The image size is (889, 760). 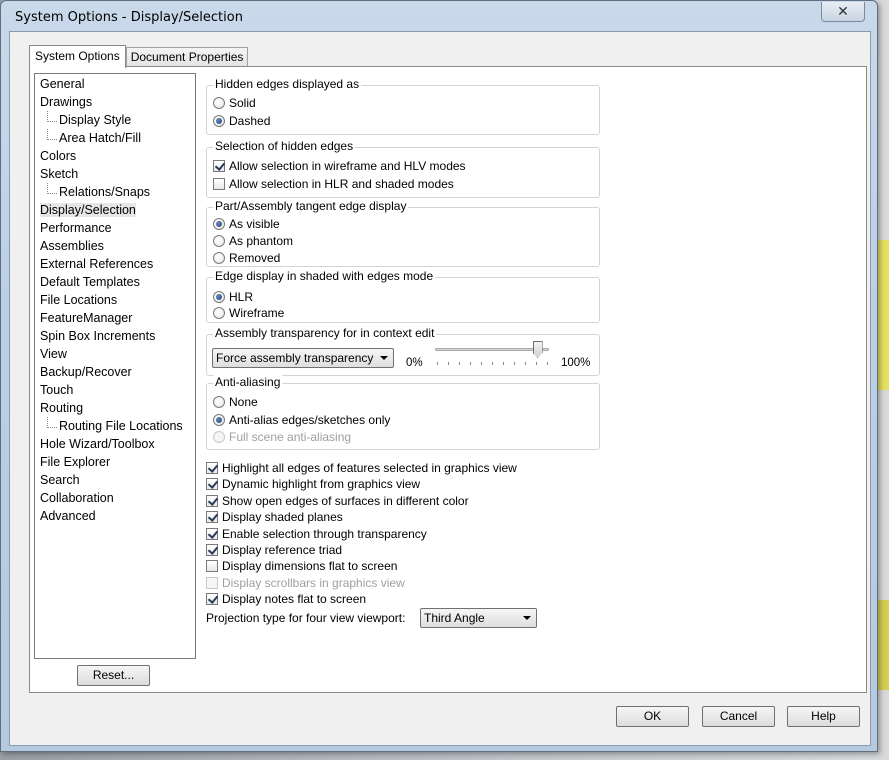 I want to click on cancel-button: Cancel, so click(x=738, y=716).